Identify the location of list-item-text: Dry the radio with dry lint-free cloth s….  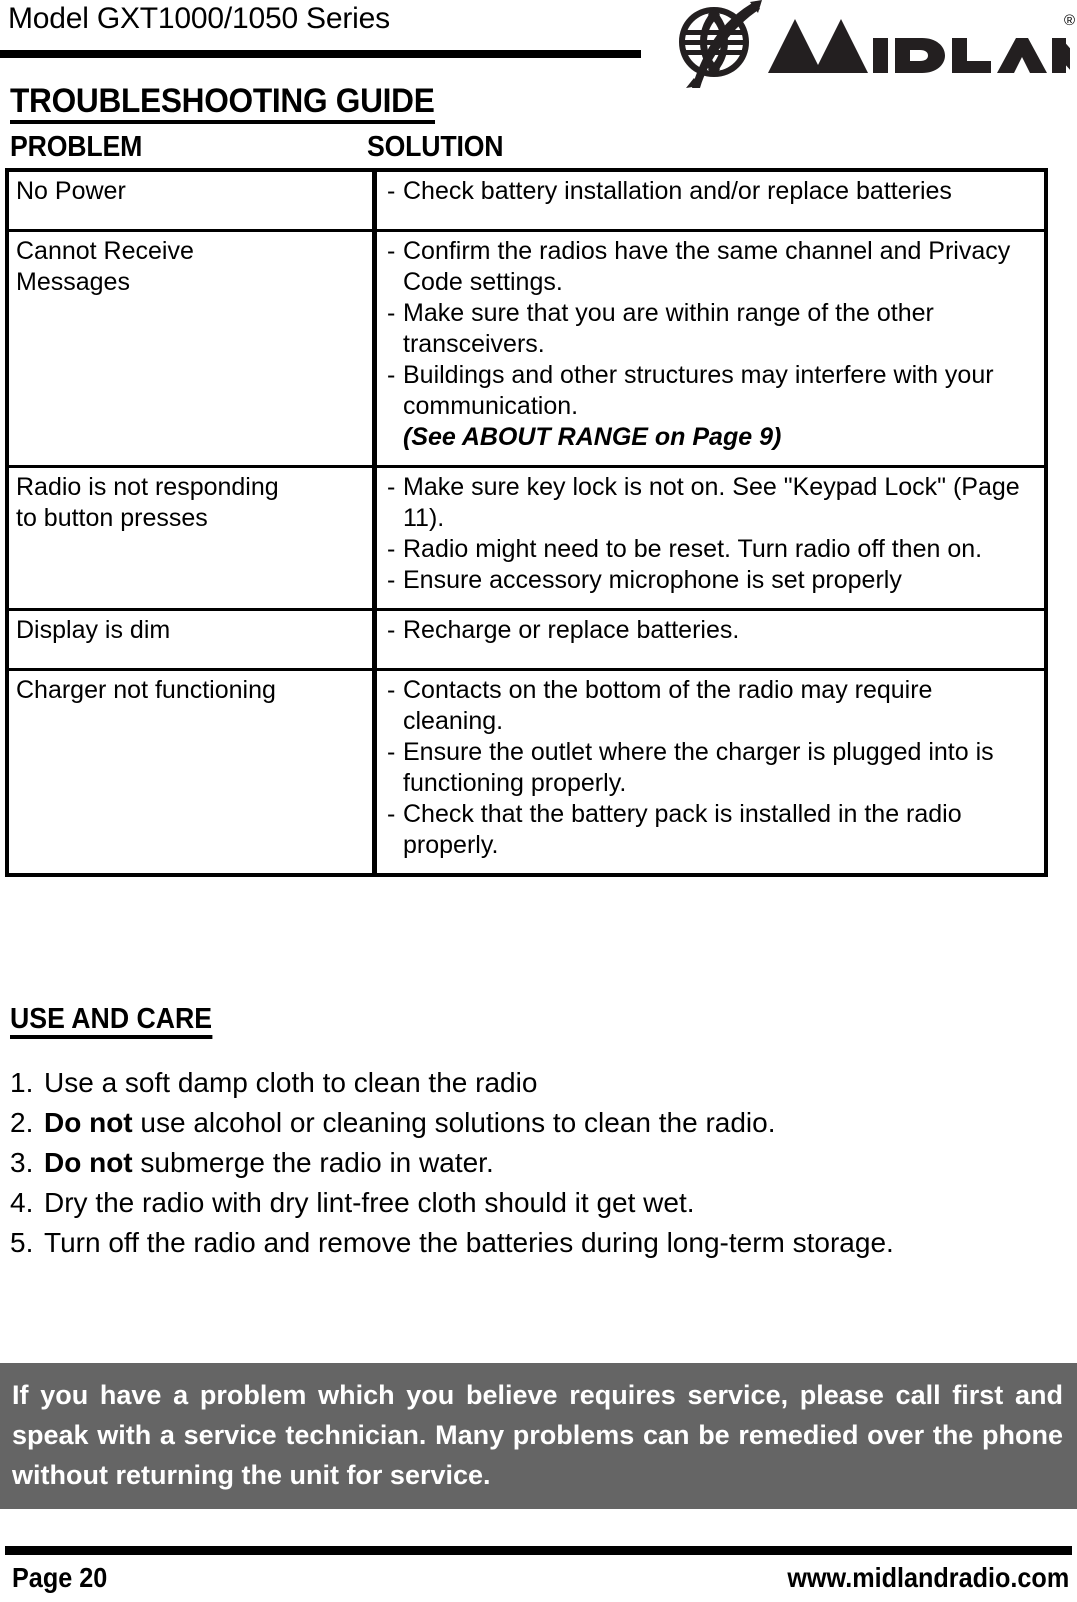
(369, 1202).